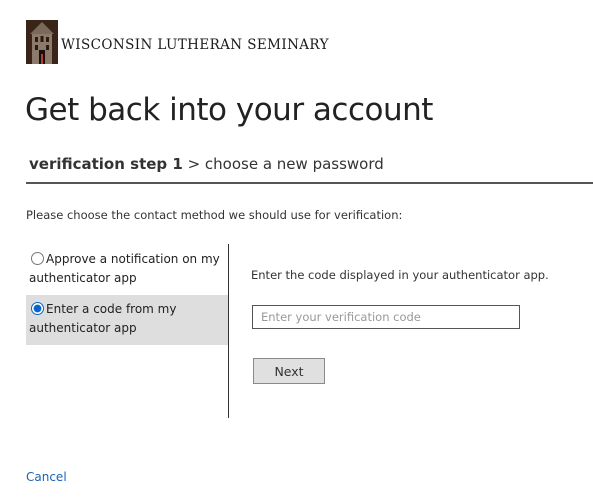  I want to click on method-label-code: Enter a code from my authenticator app, so click(103, 318).